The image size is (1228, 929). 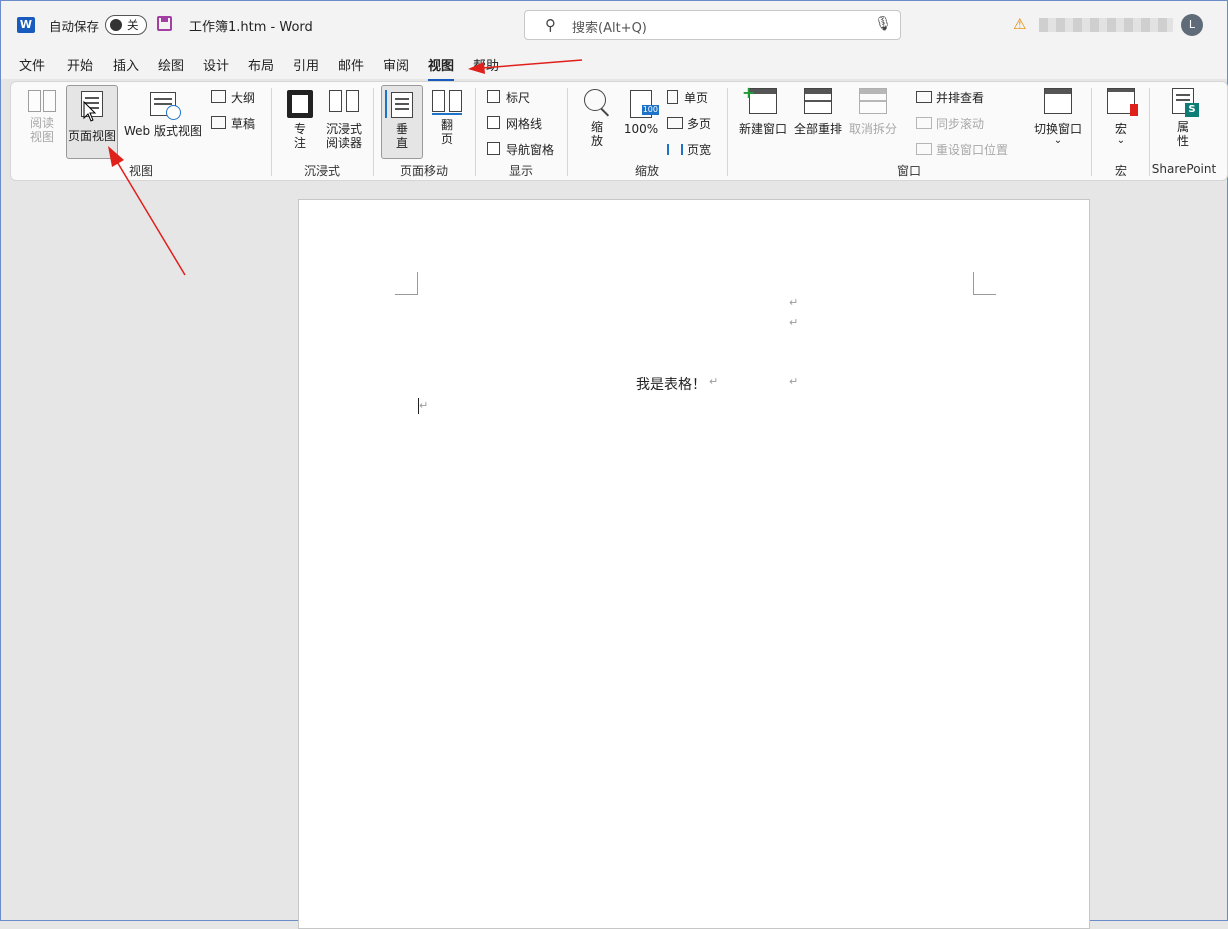 I want to click on properties-button: S 属性, so click(x=1183, y=118).